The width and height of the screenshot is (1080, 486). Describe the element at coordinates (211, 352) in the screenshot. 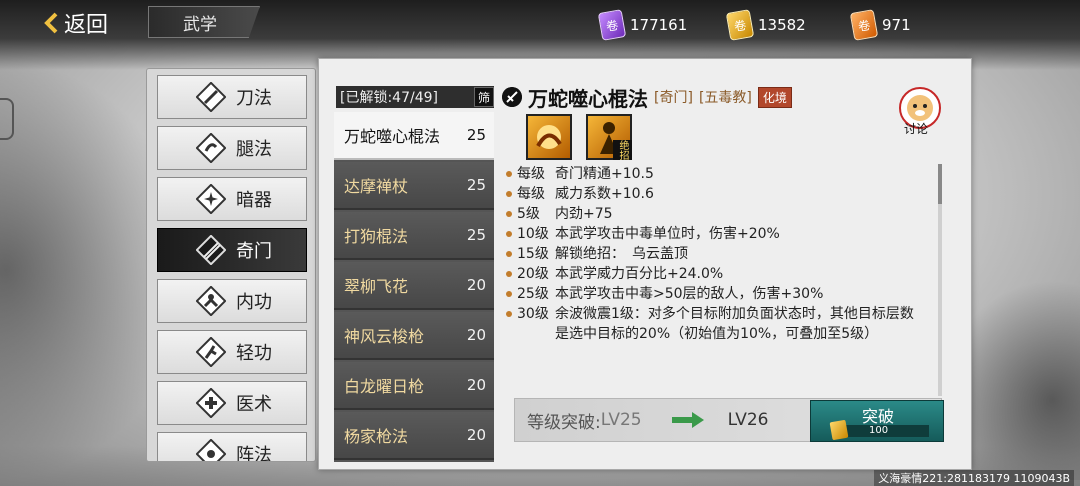

I see `running-icon` at that location.